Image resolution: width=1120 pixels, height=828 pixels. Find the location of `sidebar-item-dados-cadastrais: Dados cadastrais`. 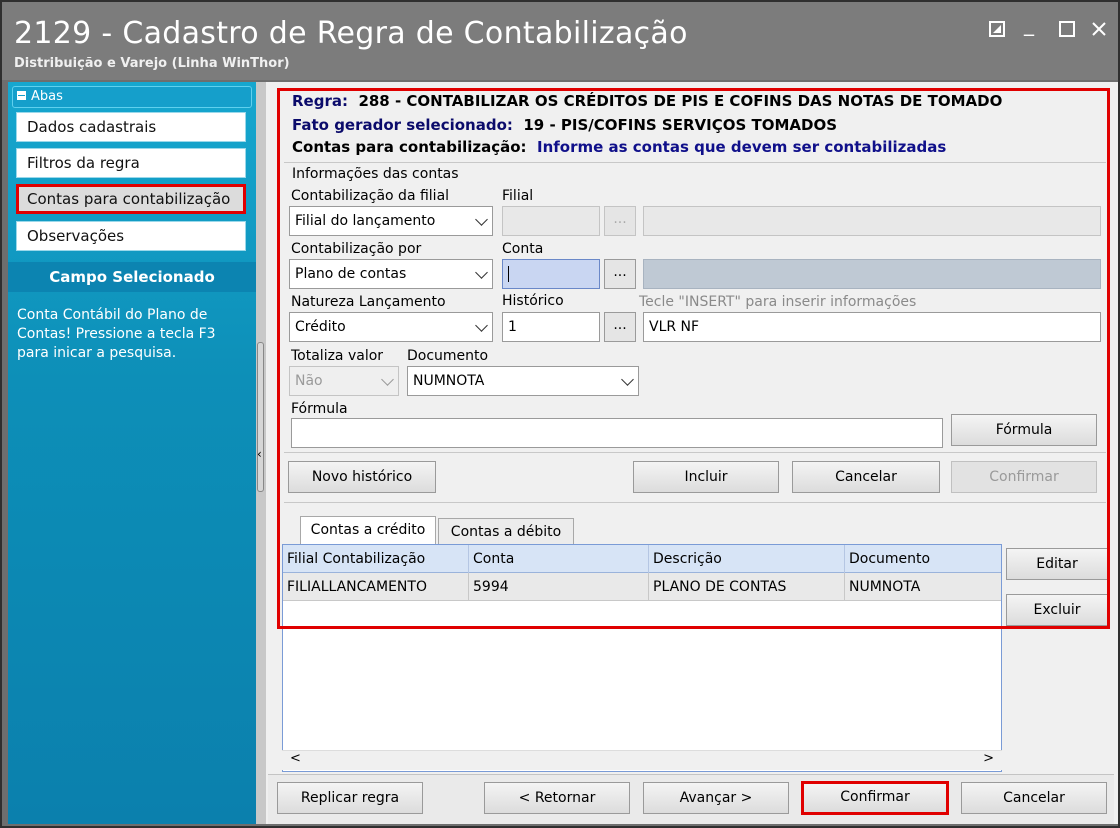

sidebar-item-dados-cadastrais: Dados cadastrais is located at coordinates (131, 127).